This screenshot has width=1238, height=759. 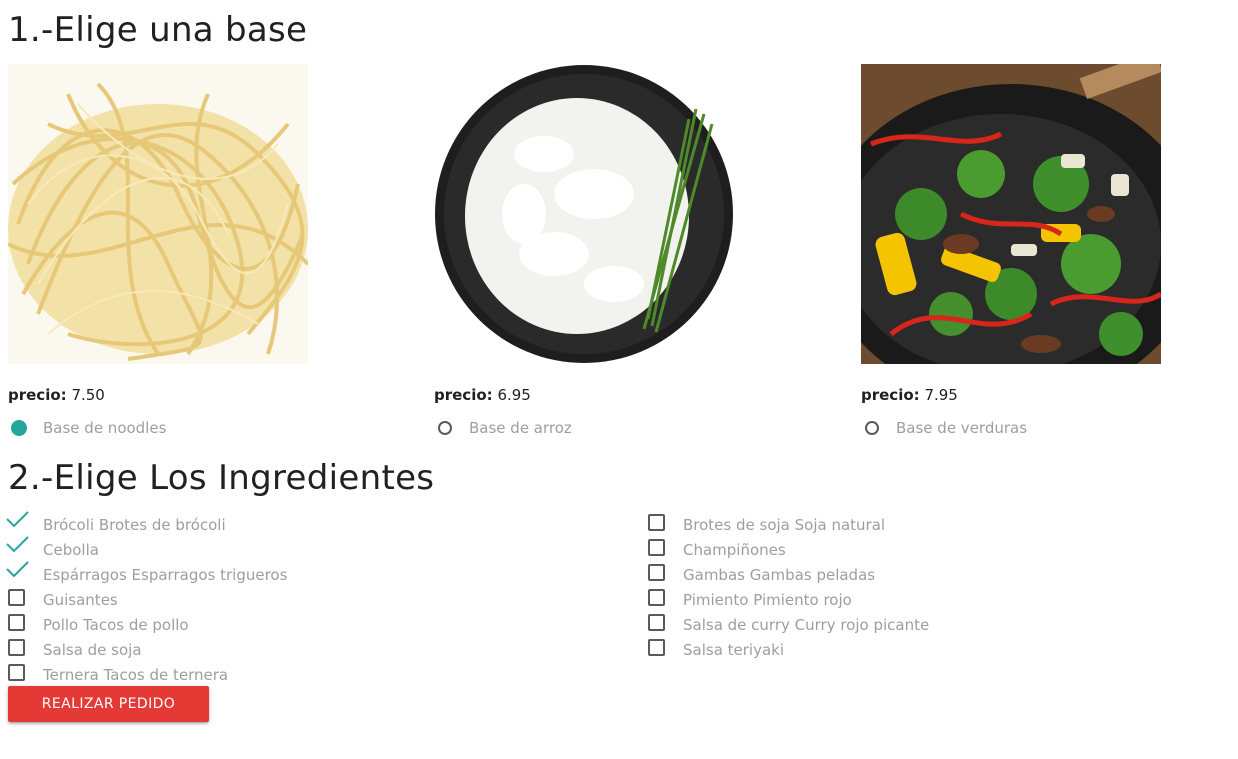 I want to click on ingredient-checkbox-row: Cebolla, so click(x=146, y=549).